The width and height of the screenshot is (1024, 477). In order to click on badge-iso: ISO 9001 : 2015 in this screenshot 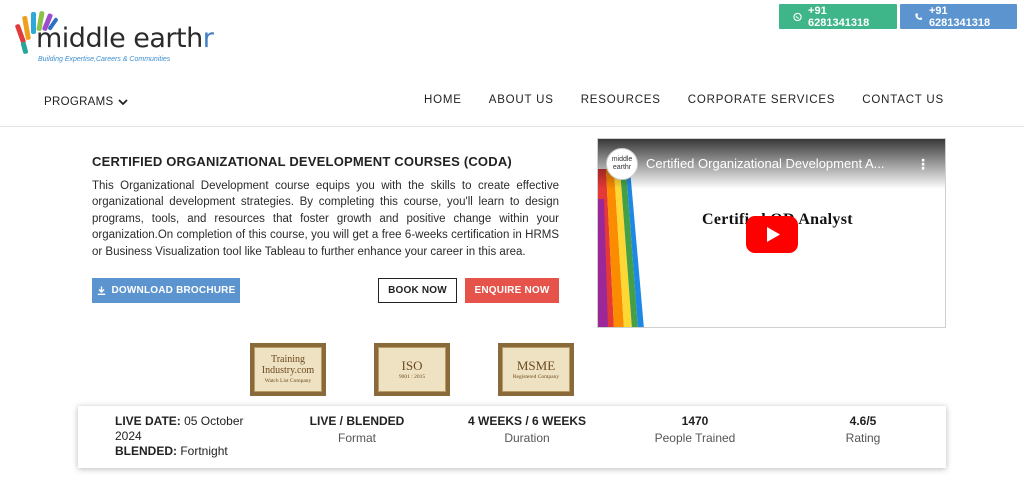, I will do `click(412, 369)`.